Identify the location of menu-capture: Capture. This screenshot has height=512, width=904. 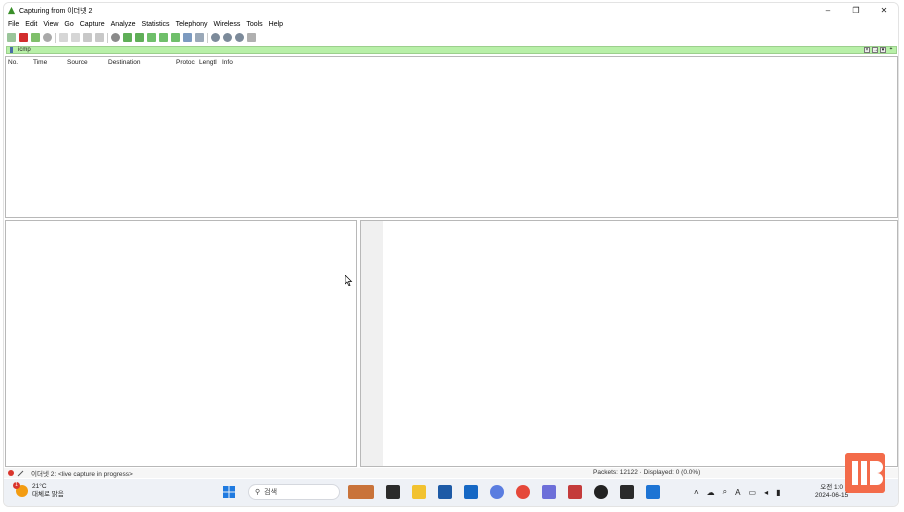
(92, 24).